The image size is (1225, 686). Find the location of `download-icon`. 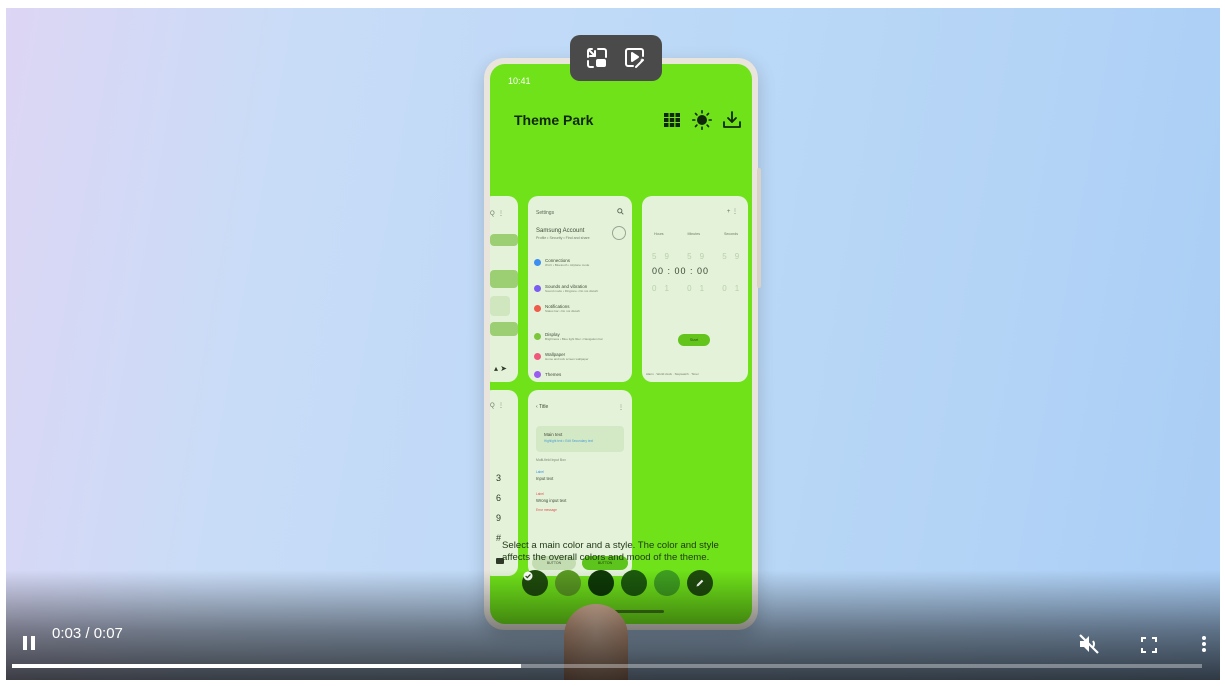

download-icon is located at coordinates (732, 120).